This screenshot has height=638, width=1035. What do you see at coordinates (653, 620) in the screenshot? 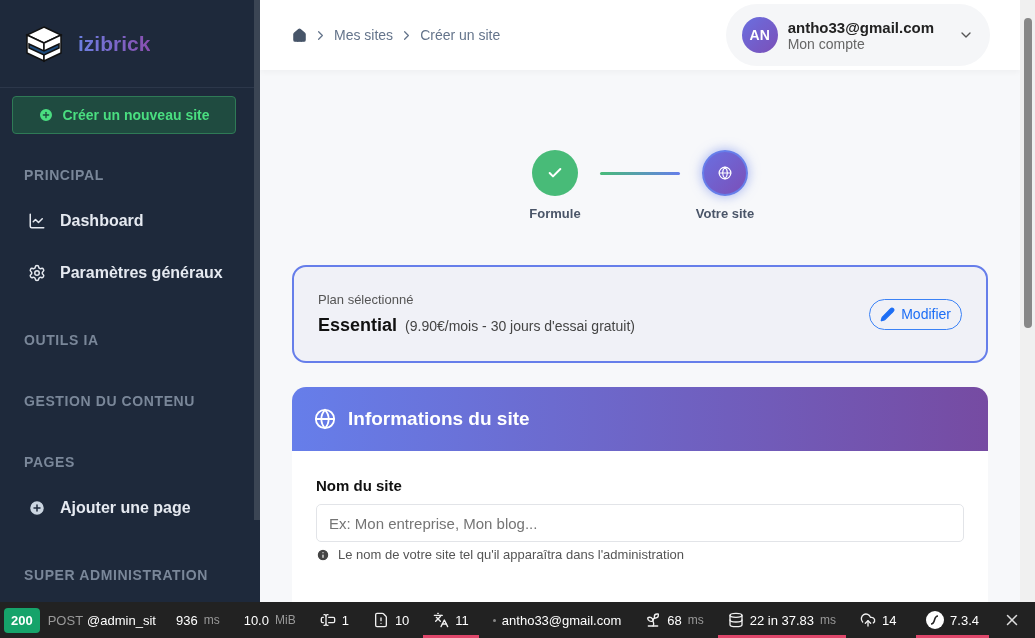
I see `sprout-icon` at bounding box center [653, 620].